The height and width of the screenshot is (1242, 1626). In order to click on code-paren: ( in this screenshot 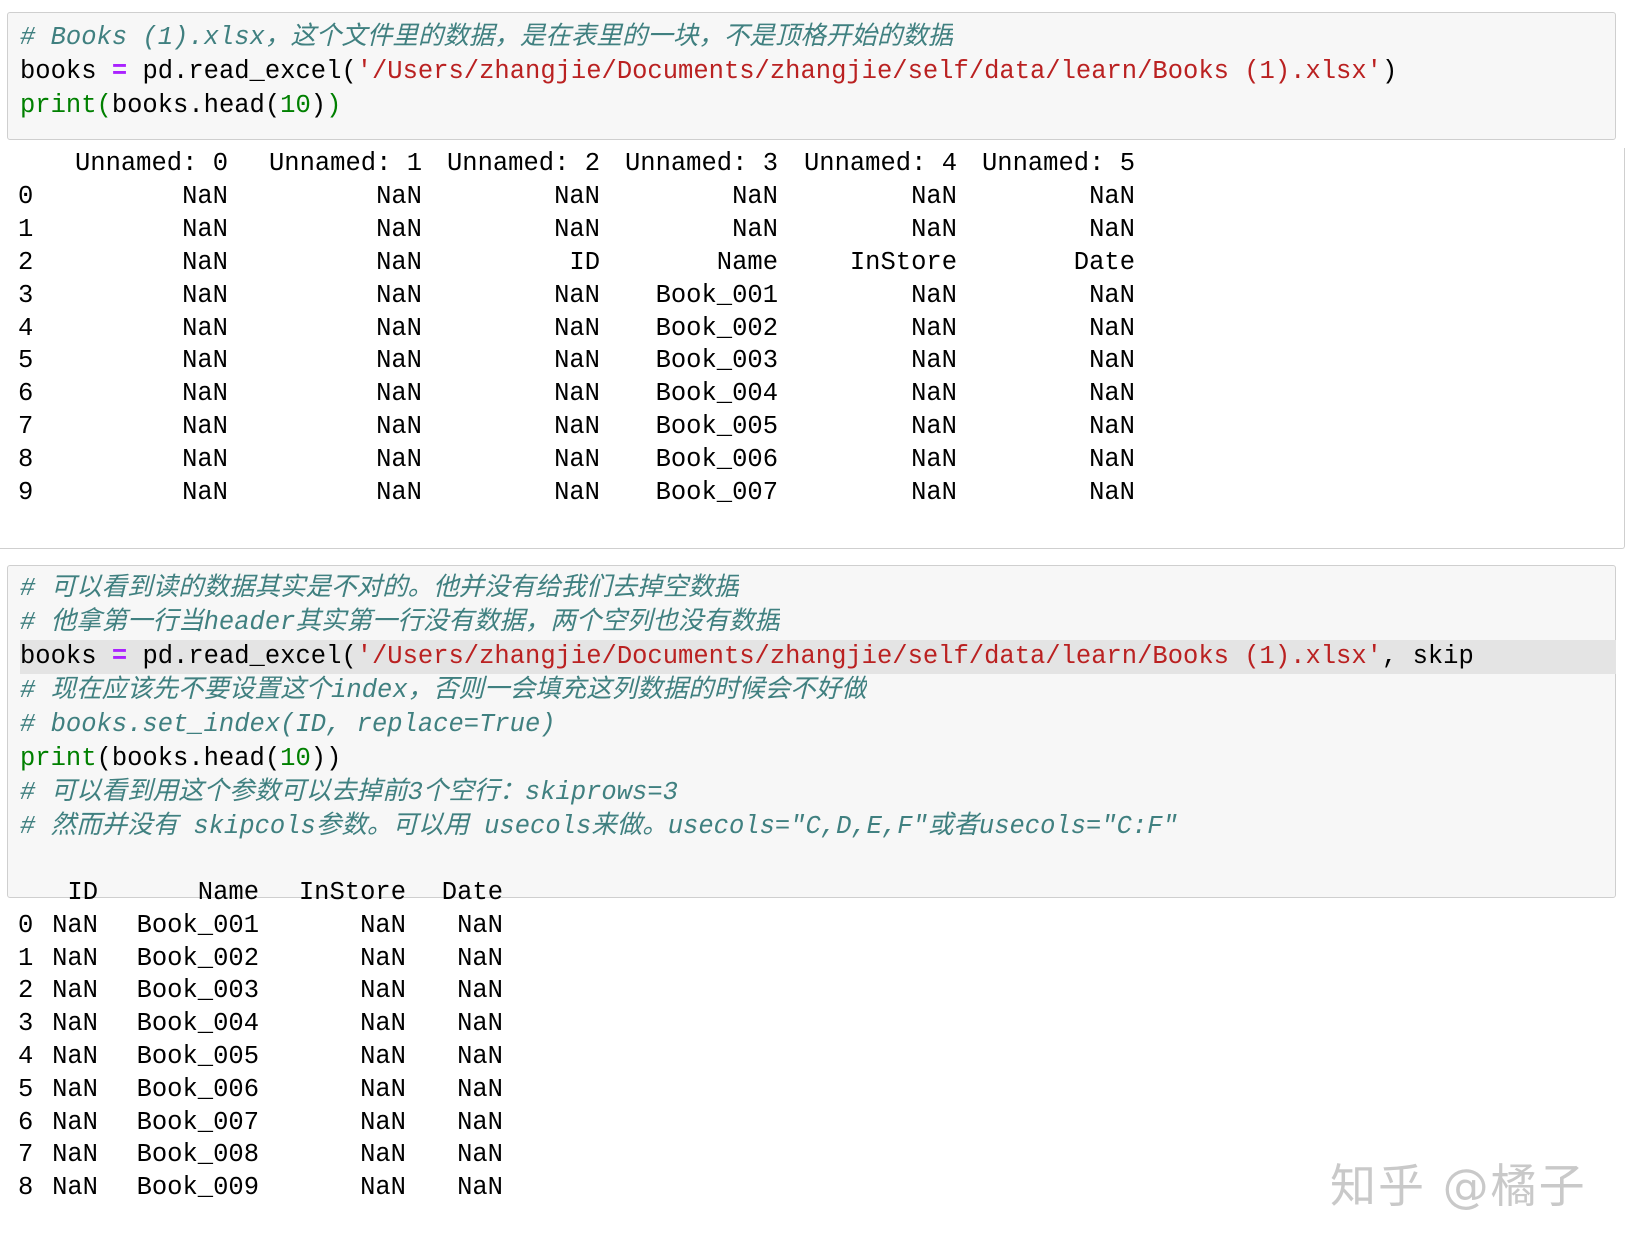, I will do `click(104, 105)`.